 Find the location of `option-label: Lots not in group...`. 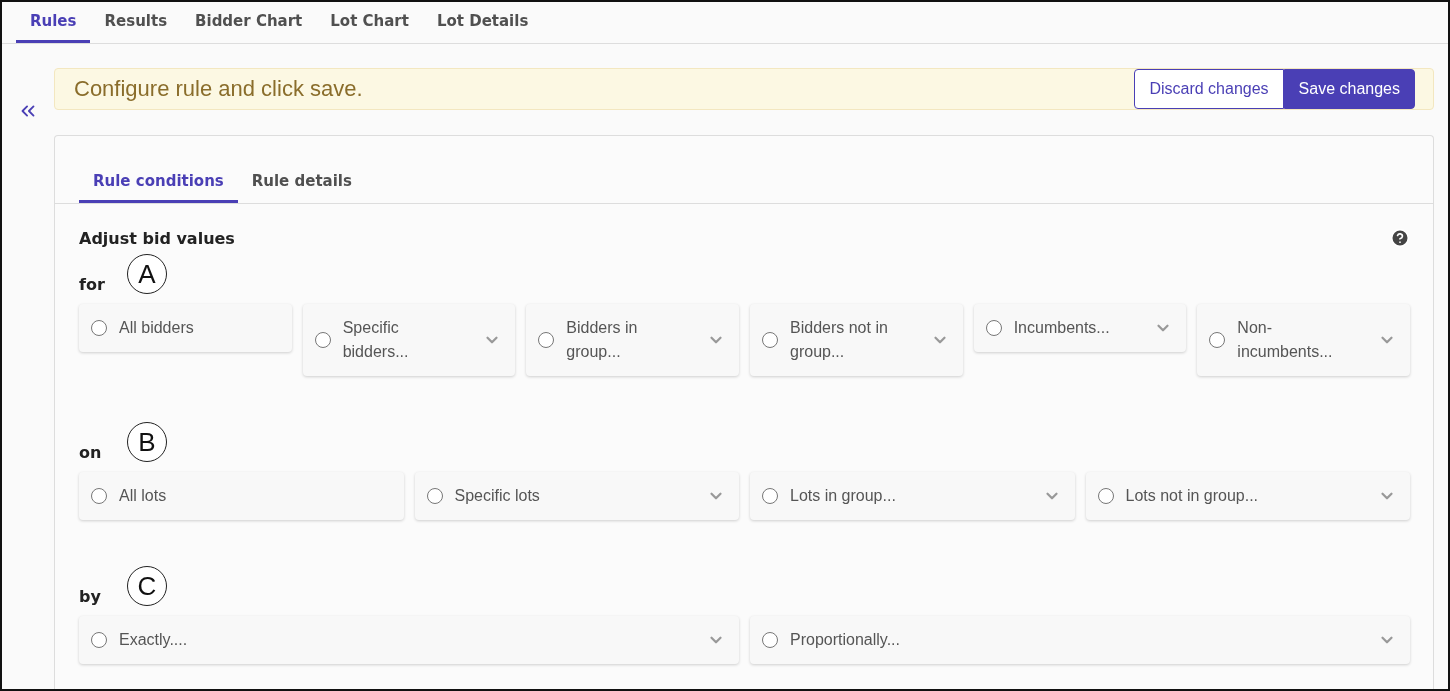

option-label: Lots not in group... is located at coordinates (1192, 496).